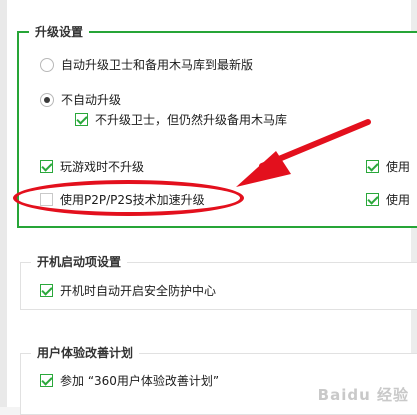 This screenshot has height=415, width=417. What do you see at coordinates (46, 290) in the screenshot?
I see `checkbox-autostart-protection` at bounding box center [46, 290].